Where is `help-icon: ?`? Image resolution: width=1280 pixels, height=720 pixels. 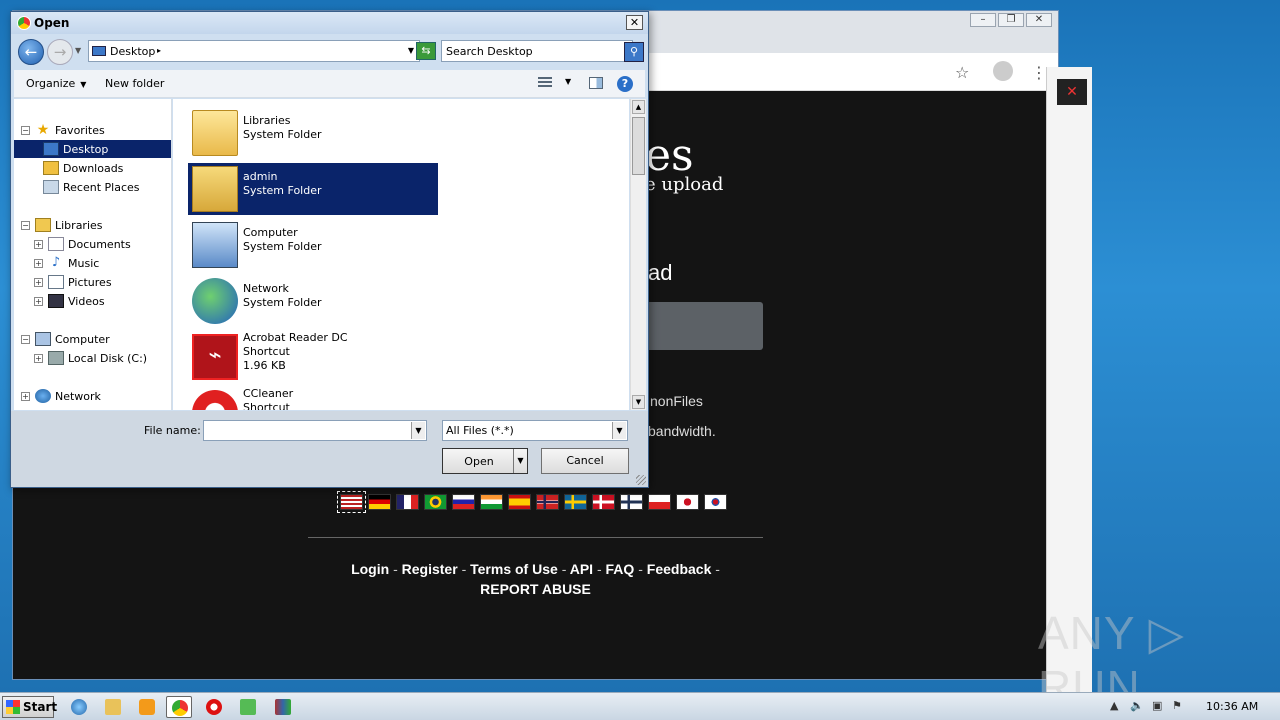 help-icon: ? is located at coordinates (625, 84).